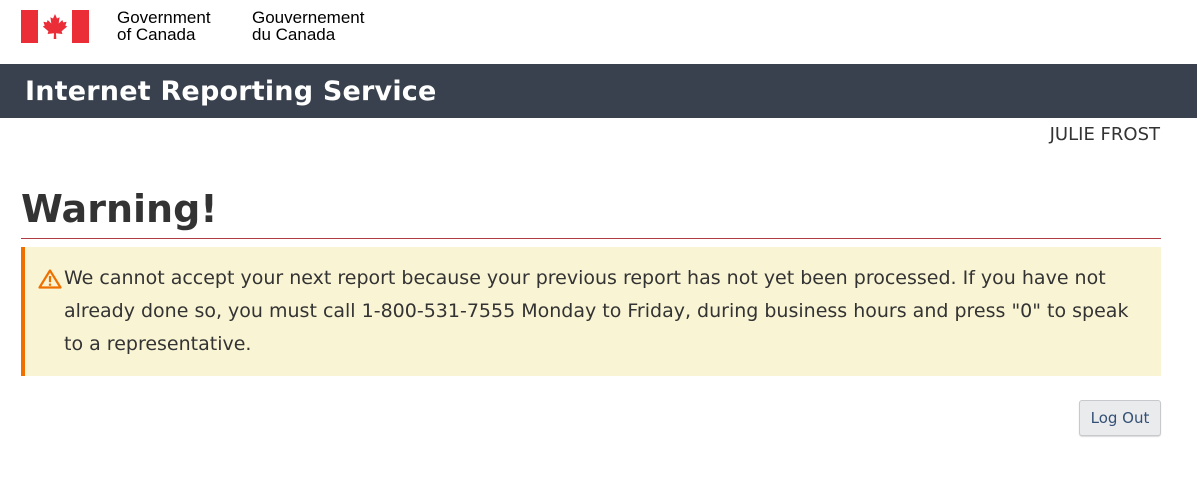 The image size is (1197, 492). I want to click on signature-french: Gouvernement du Canada, so click(308, 26).